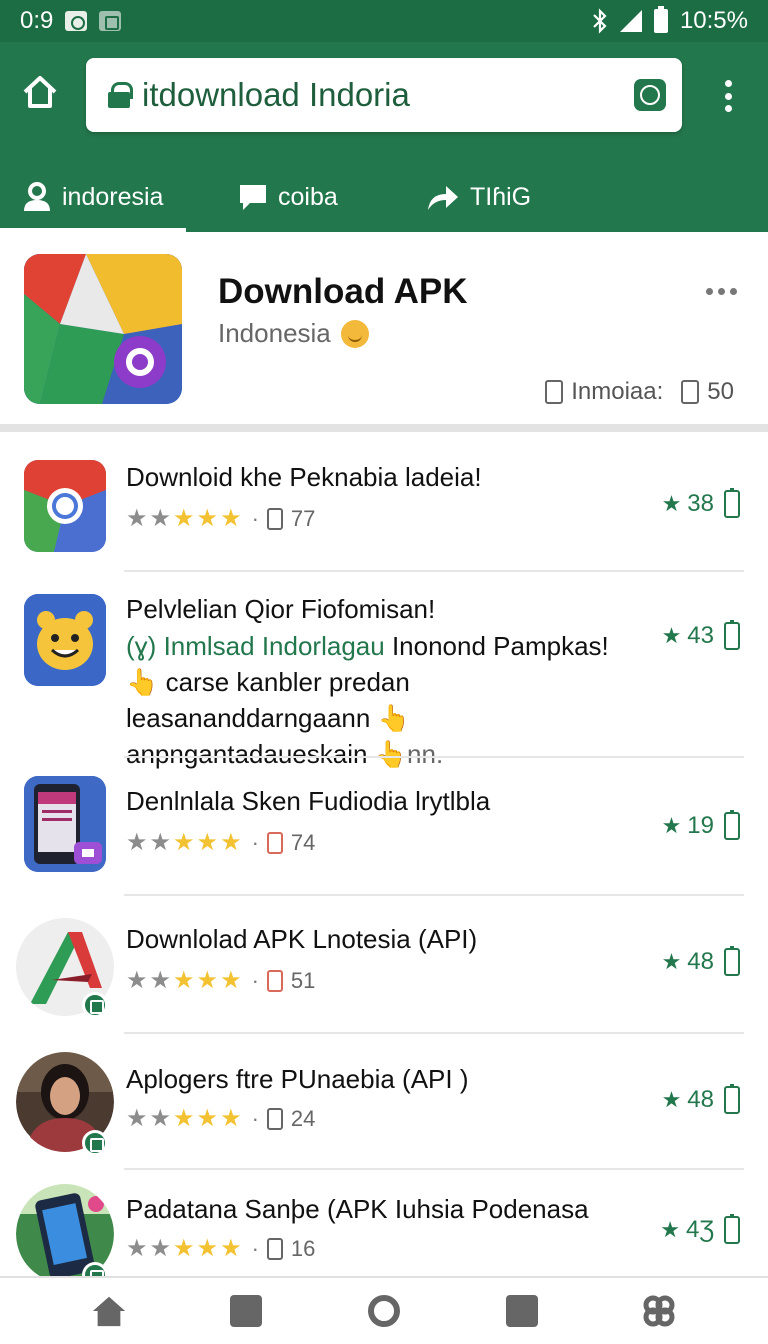 The width and height of the screenshot is (768, 1344). What do you see at coordinates (630, 21) in the screenshot?
I see `signal-icon` at bounding box center [630, 21].